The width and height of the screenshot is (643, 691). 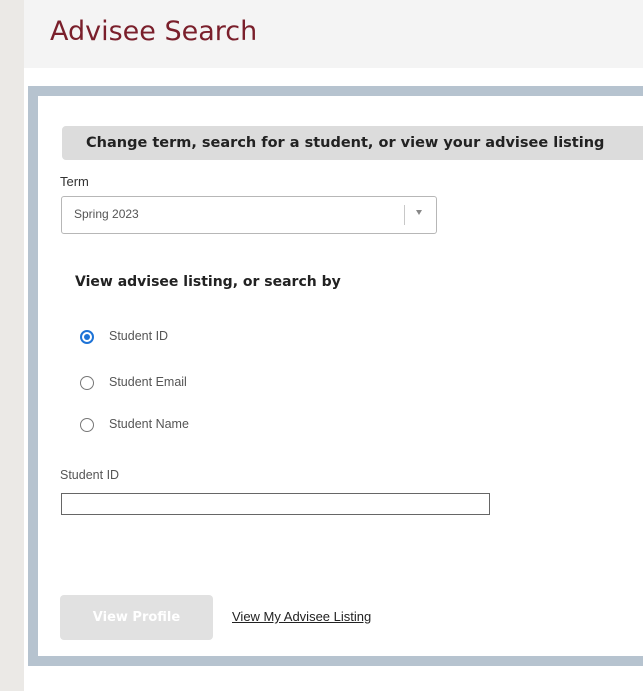 What do you see at coordinates (148, 382) in the screenshot?
I see `radio-label-student-email: Student Email` at bounding box center [148, 382].